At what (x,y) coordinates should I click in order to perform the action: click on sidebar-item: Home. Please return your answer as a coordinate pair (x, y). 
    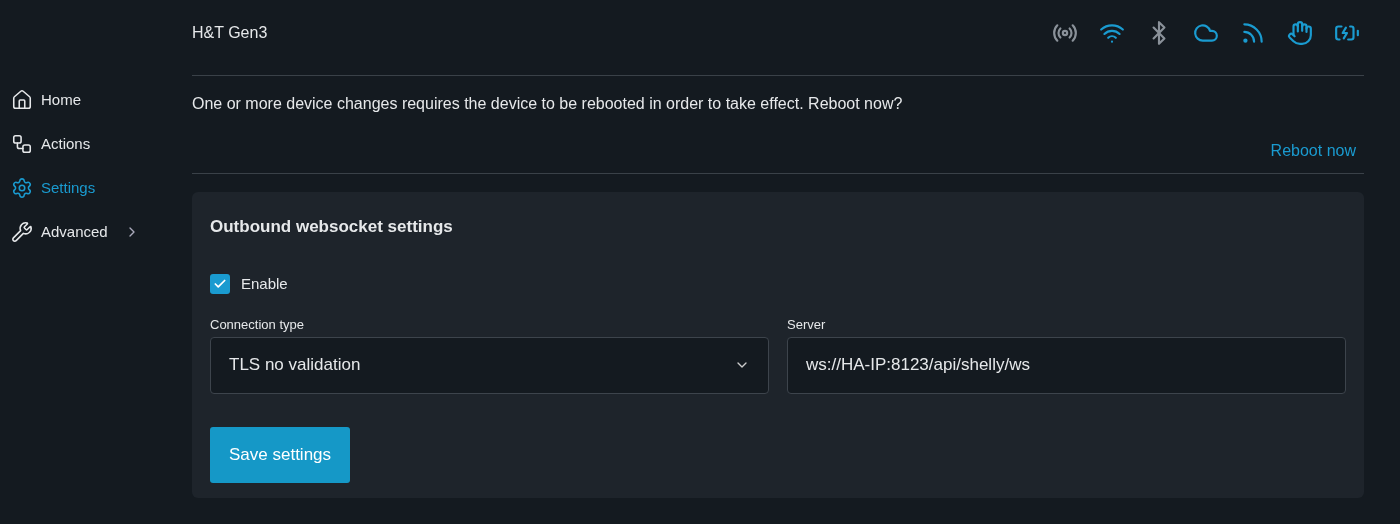
    Looking at the image, I should click on (96, 100).